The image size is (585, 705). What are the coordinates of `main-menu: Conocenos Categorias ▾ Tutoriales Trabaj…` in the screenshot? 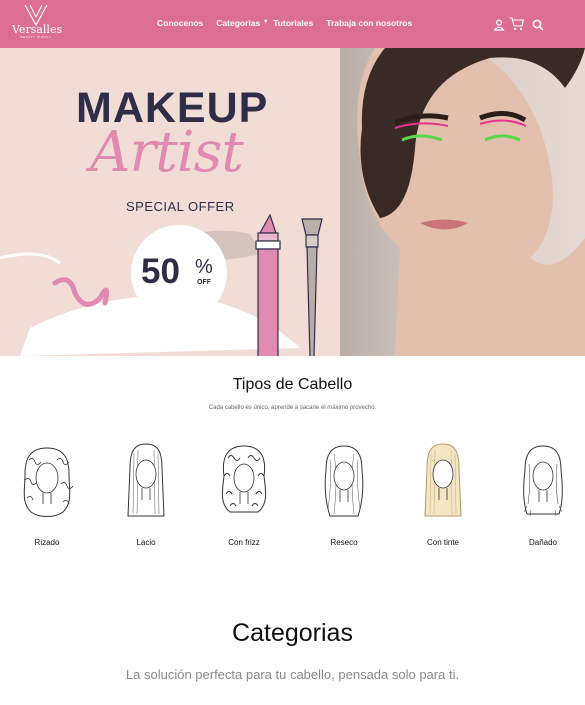 It's located at (284, 23).